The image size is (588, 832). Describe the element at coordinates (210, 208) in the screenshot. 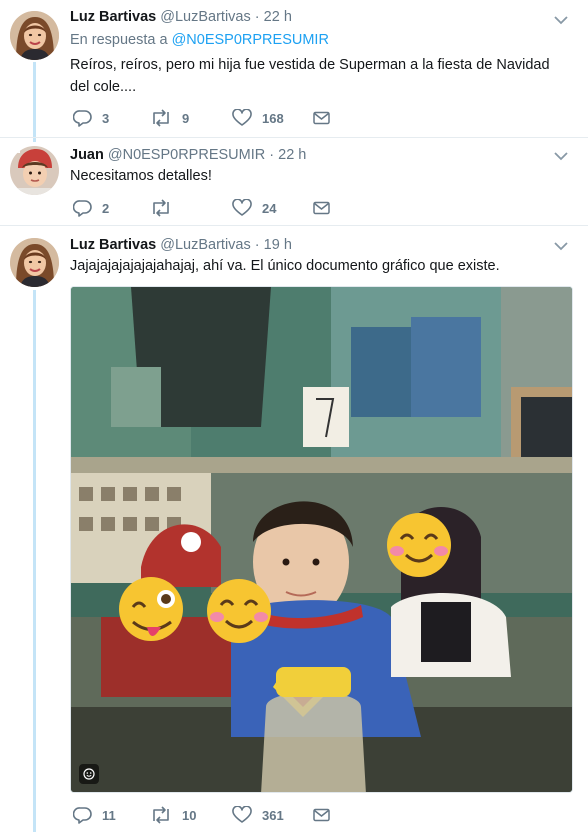

I see `tweet-actions: 2 24` at that location.